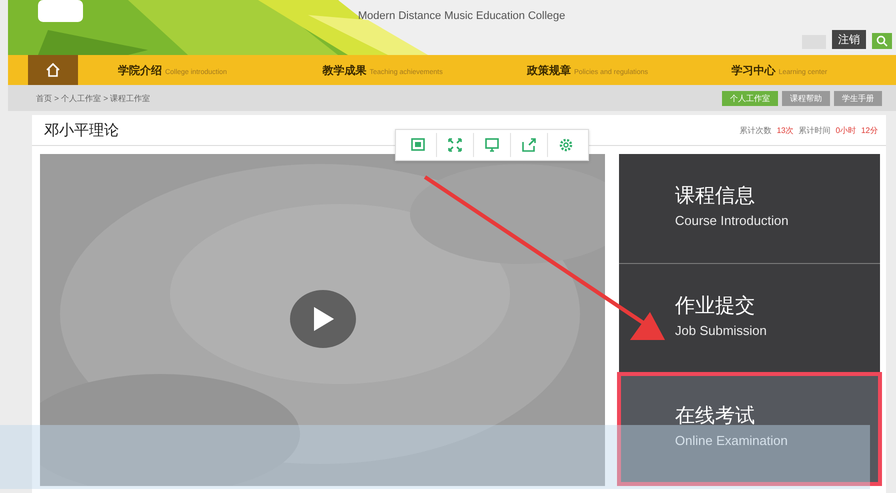  Describe the element at coordinates (455, 145) in the screenshot. I see `expand-icon` at that location.